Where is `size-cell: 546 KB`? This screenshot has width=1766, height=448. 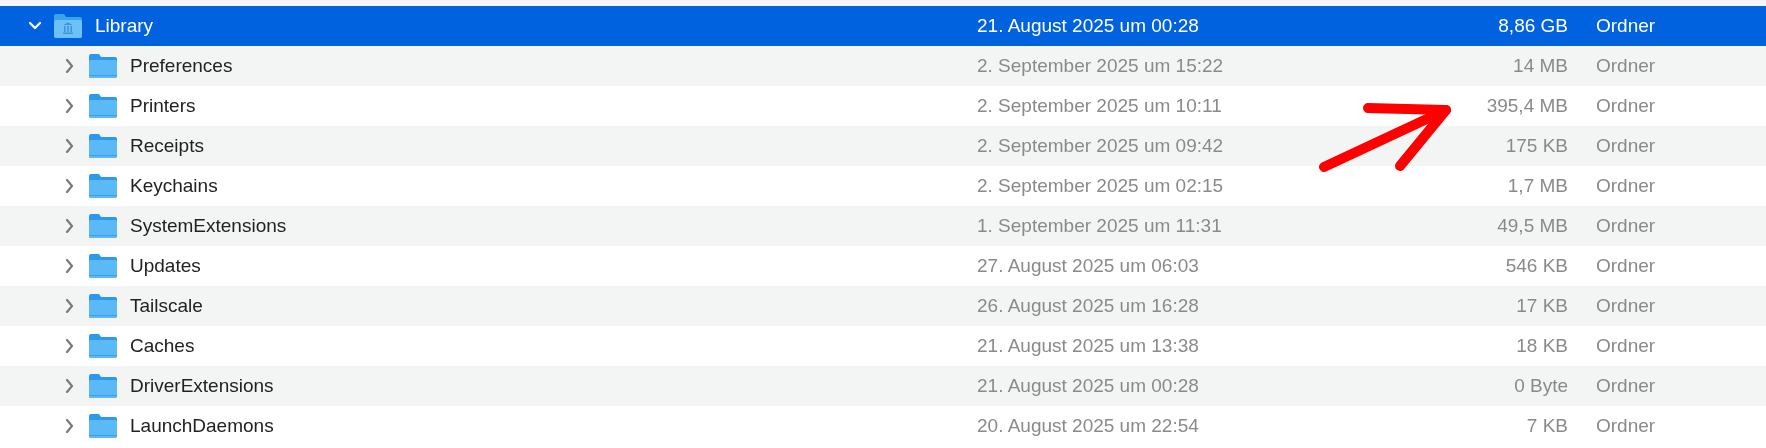 size-cell: 546 KB is located at coordinates (1536, 265).